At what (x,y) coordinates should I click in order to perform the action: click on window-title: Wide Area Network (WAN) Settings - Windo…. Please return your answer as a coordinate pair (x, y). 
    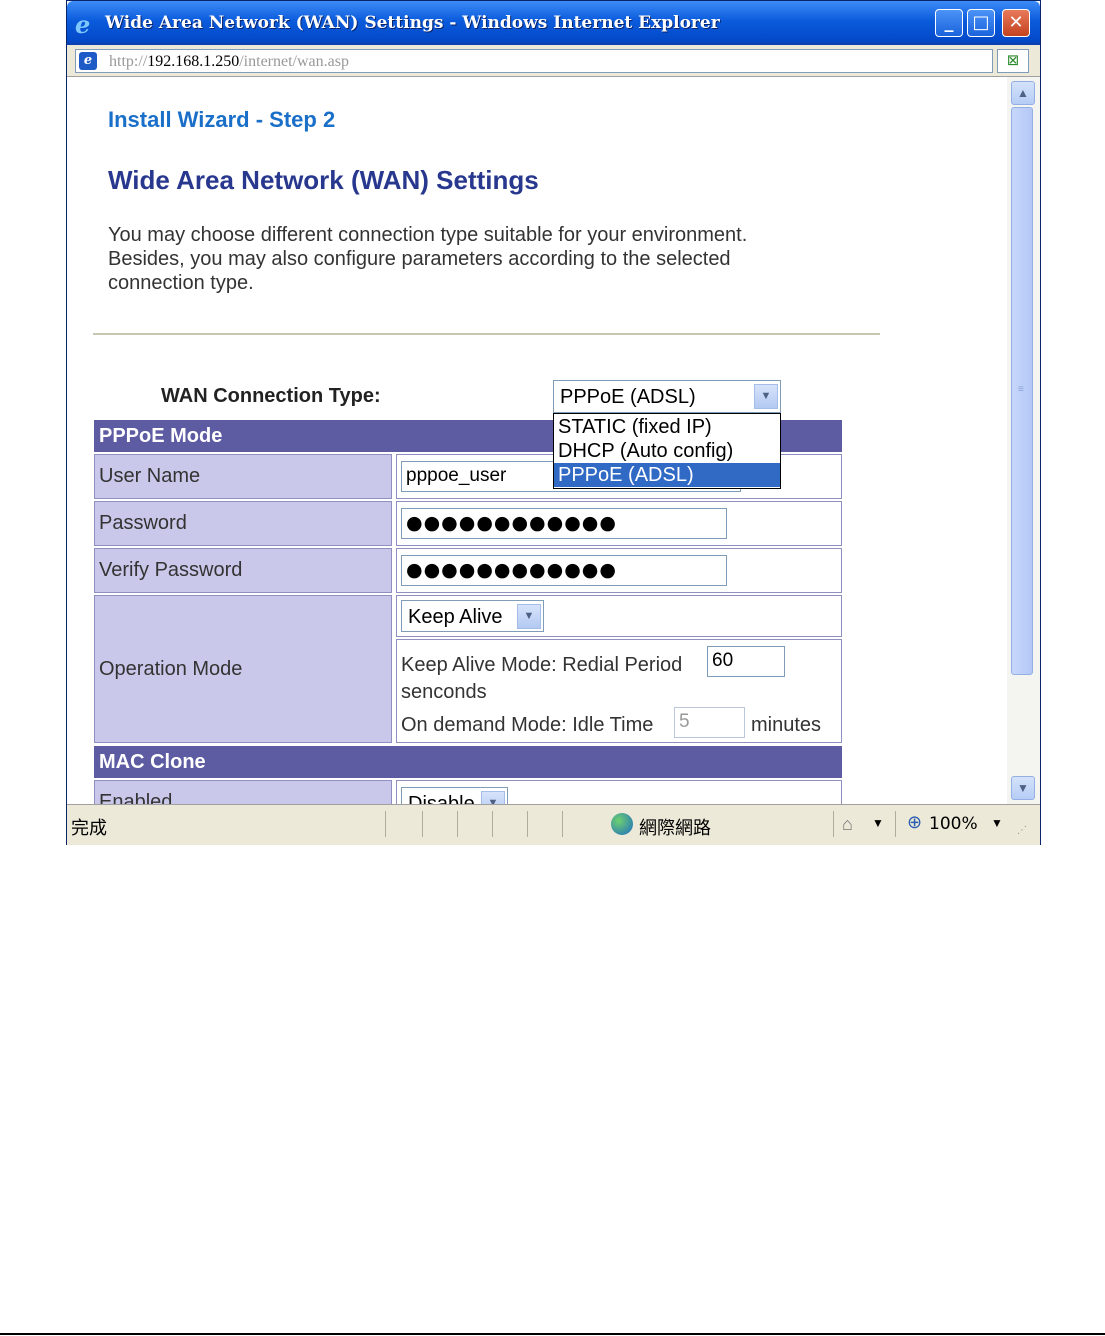
    Looking at the image, I should click on (412, 23).